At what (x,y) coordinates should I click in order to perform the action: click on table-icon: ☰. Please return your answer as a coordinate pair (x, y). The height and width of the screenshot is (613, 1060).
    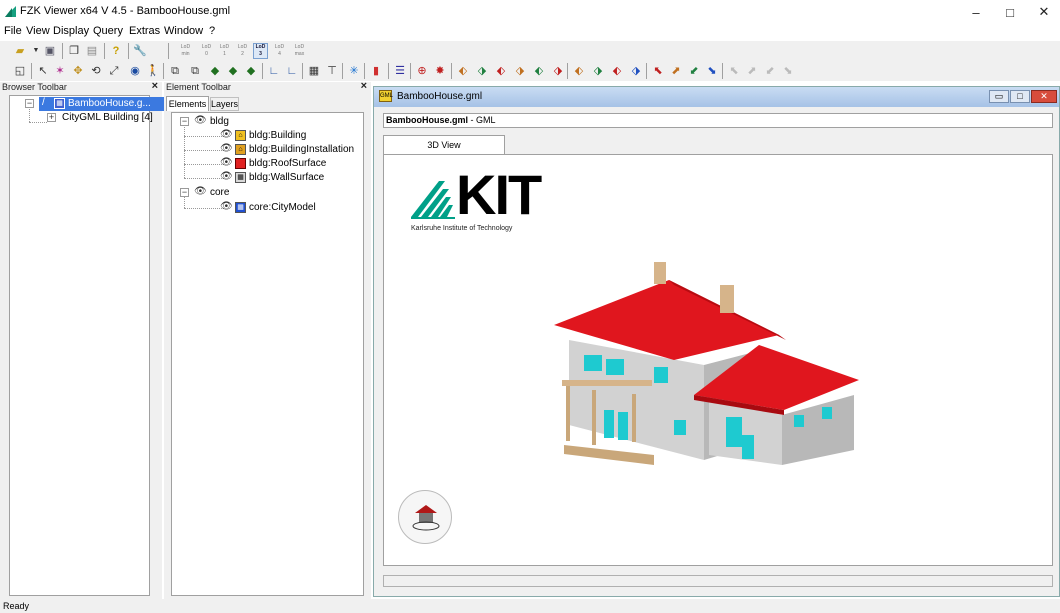
    Looking at the image, I should click on (400, 71).